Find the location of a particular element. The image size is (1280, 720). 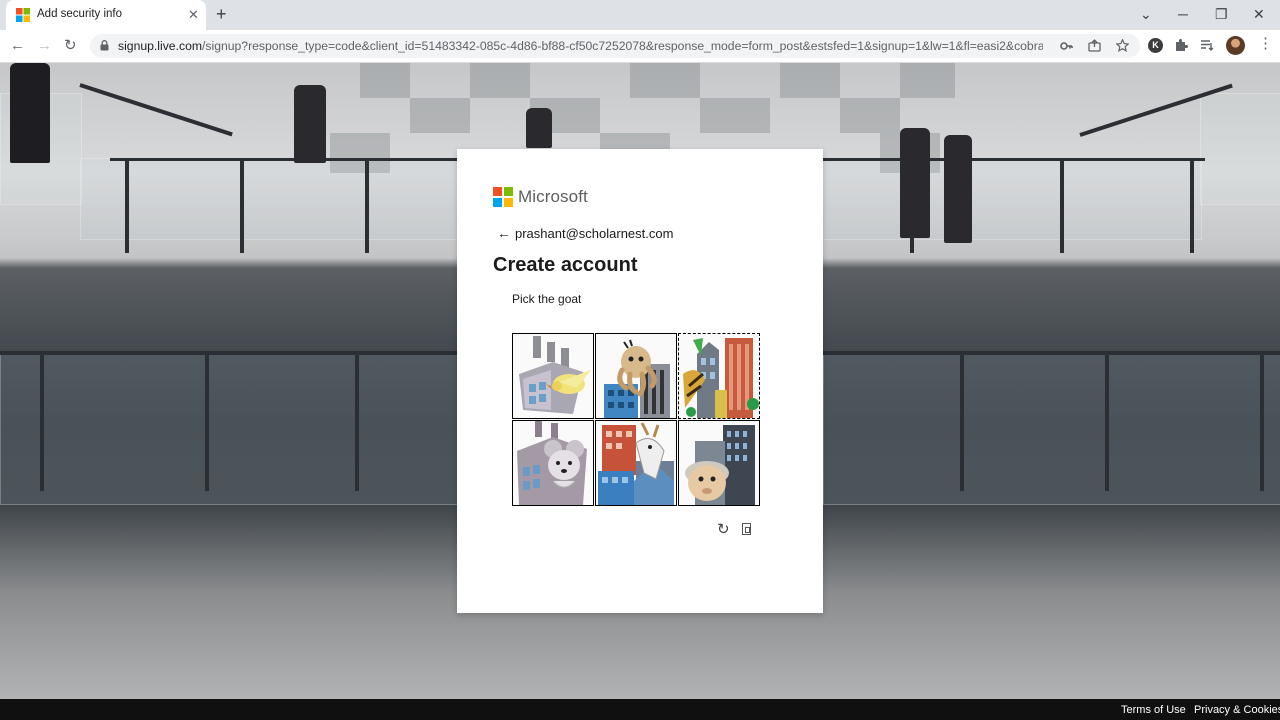

captcha-cell-building-octopus is located at coordinates (636, 376).